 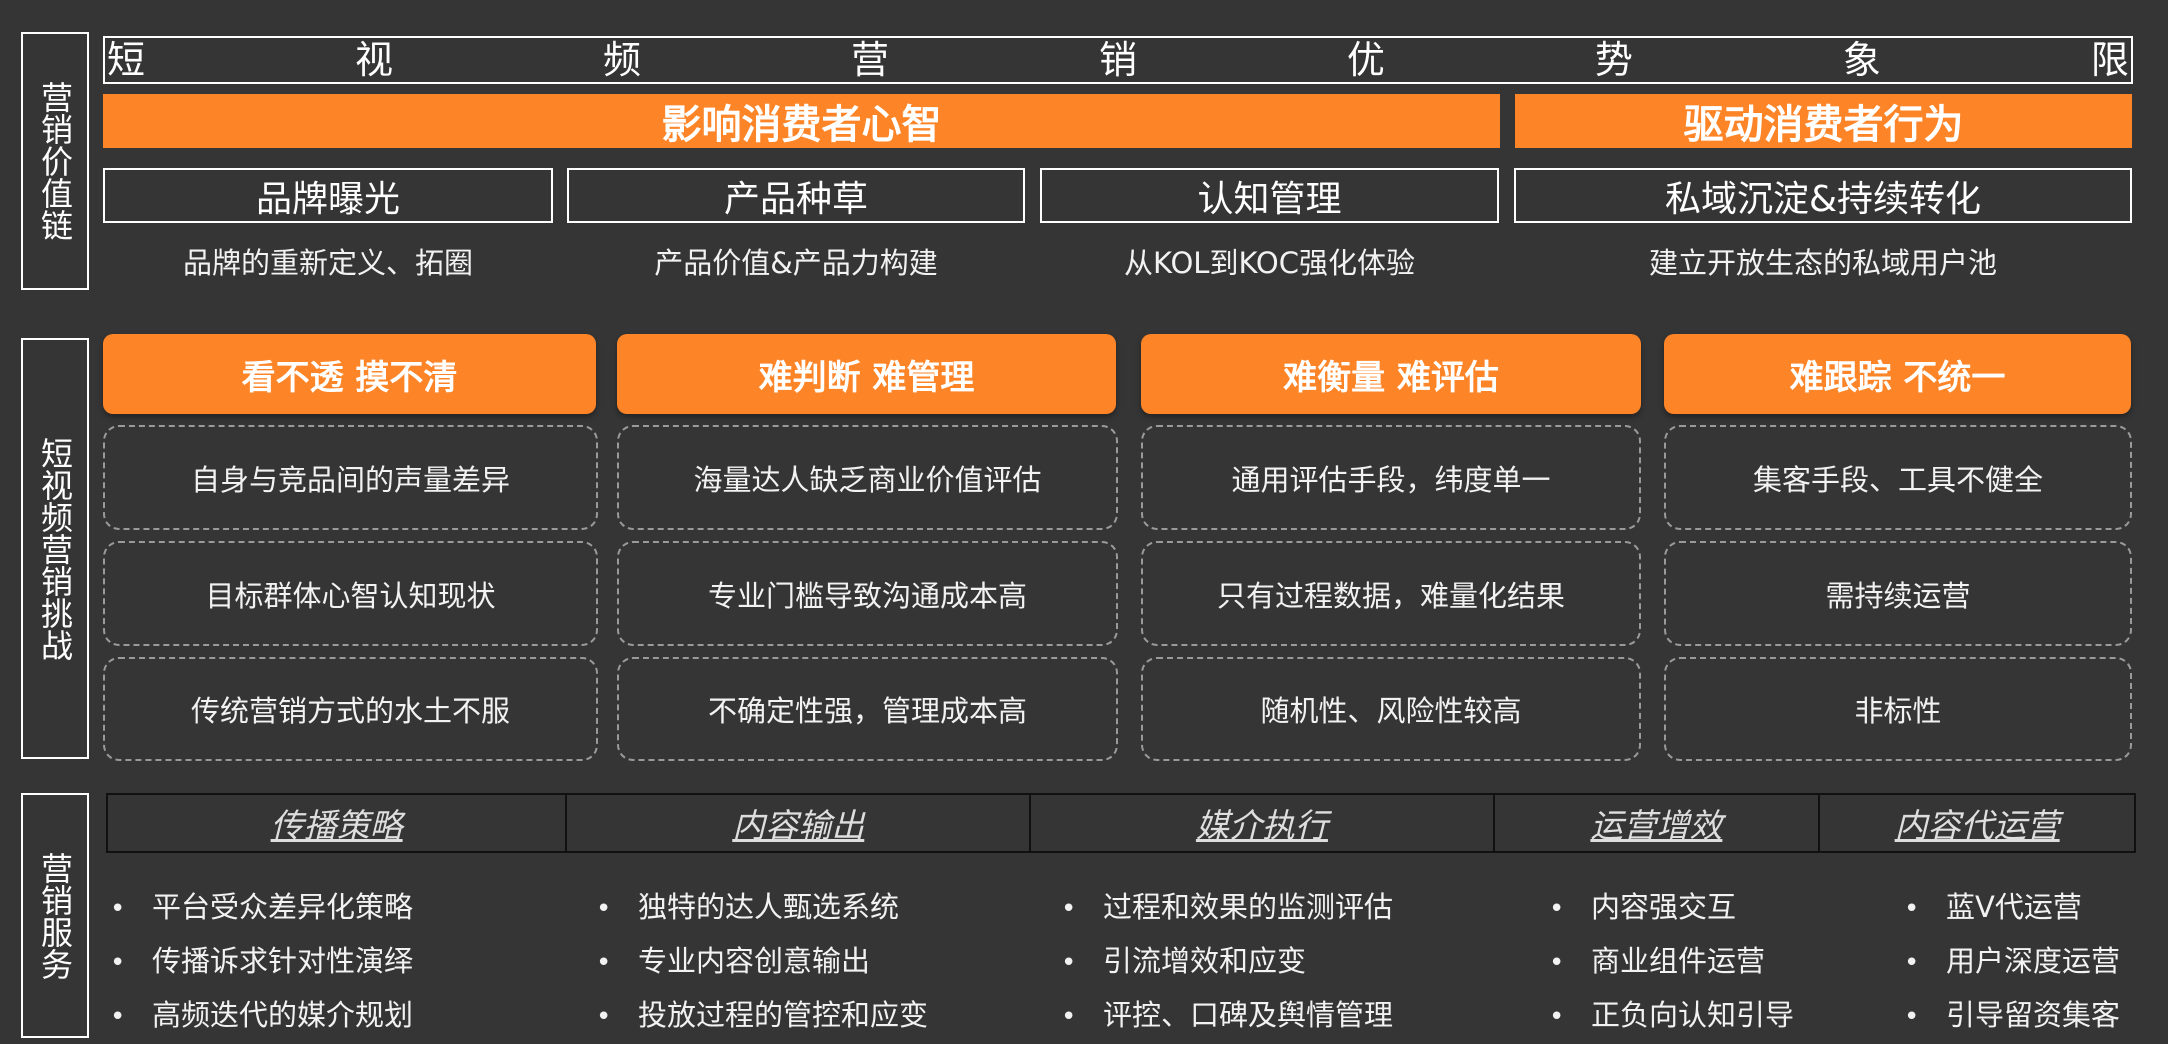 I want to click on service-head-media: 媒介执行, so click(x=1263, y=823).